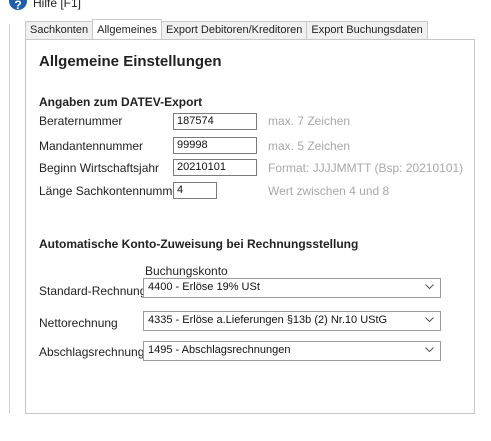  Describe the element at coordinates (215, 145) in the screenshot. I see `mandant-input` at that location.